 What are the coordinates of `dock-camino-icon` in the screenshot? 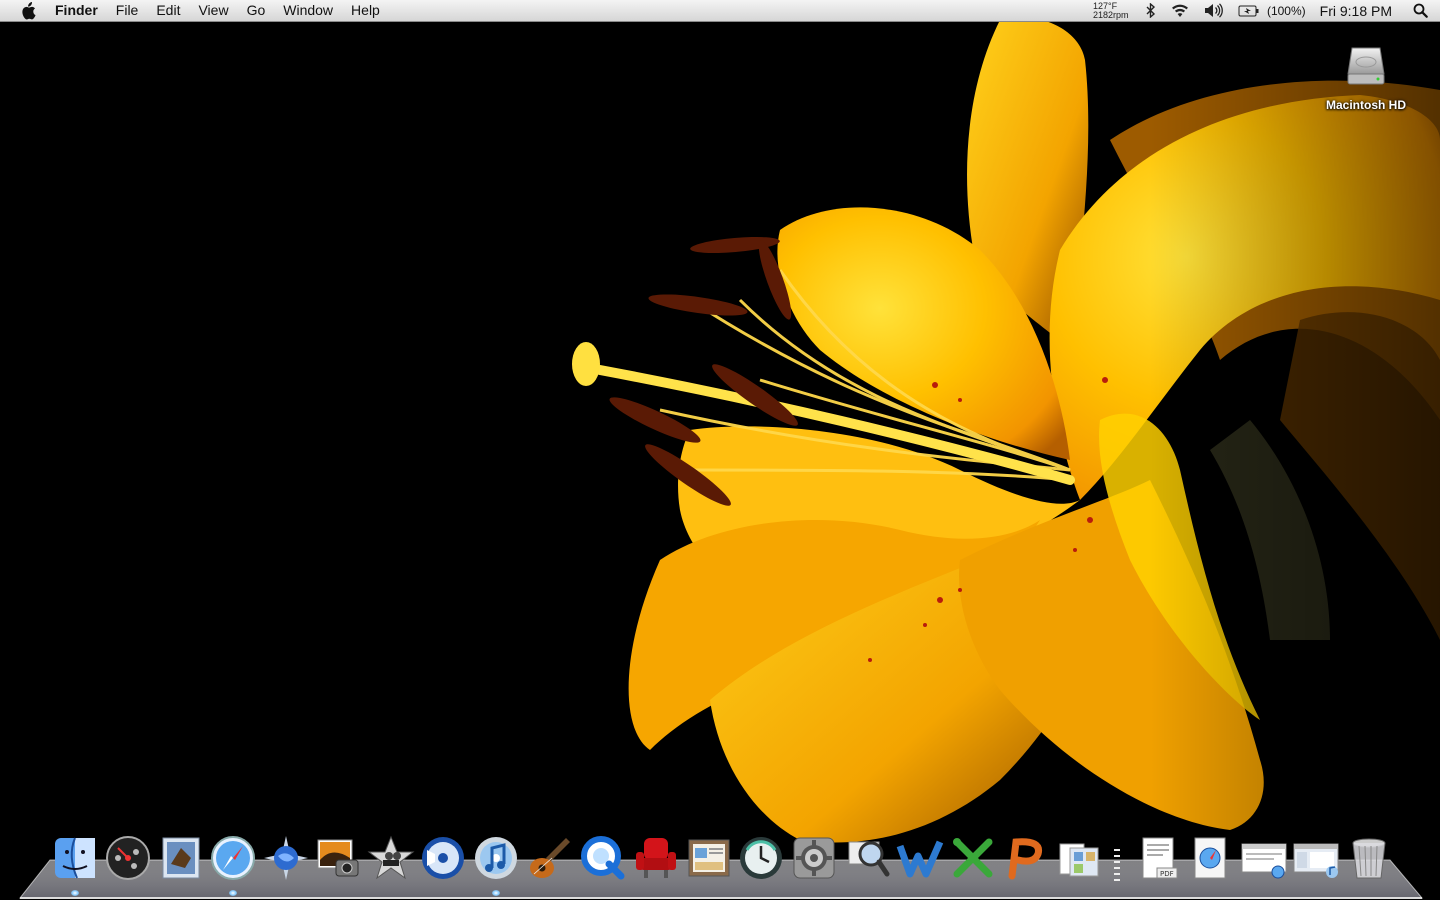 It's located at (286, 858).